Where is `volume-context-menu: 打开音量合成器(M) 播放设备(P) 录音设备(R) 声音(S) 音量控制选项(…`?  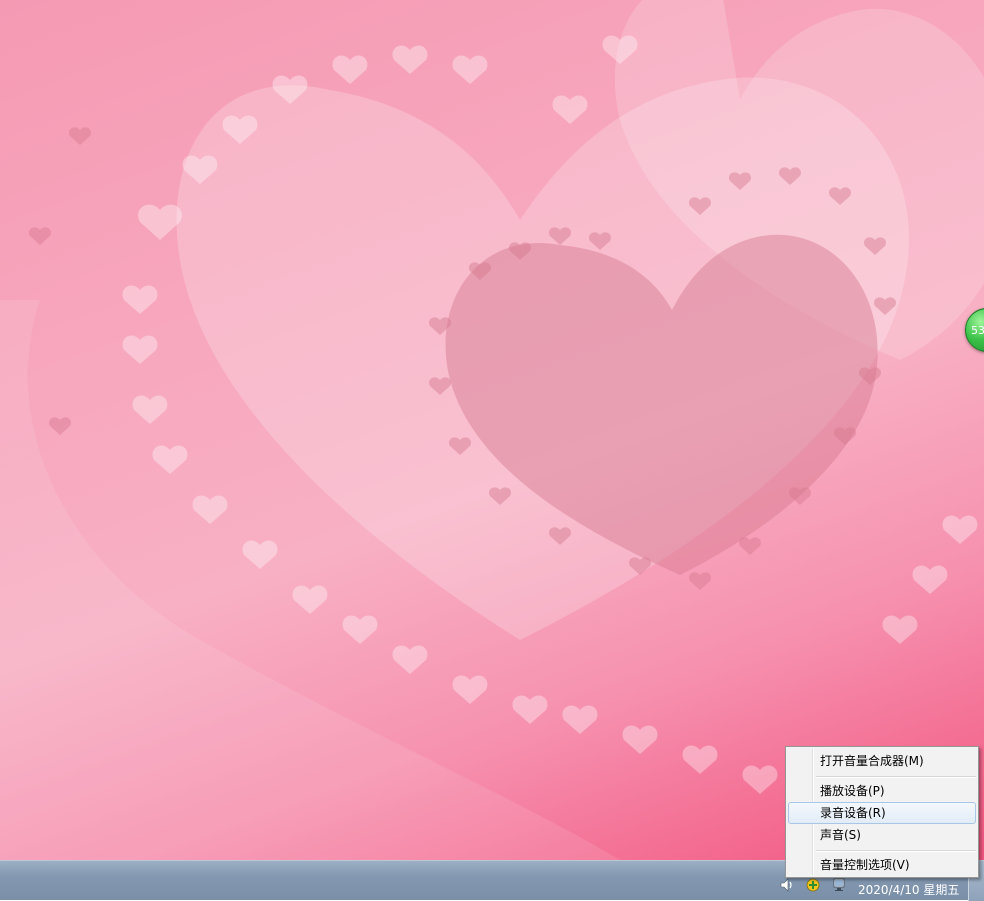 volume-context-menu: 打开音量合成器(M) 播放设备(P) 录音设备(R) 声音(S) 音量控制选项(… is located at coordinates (882, 812).